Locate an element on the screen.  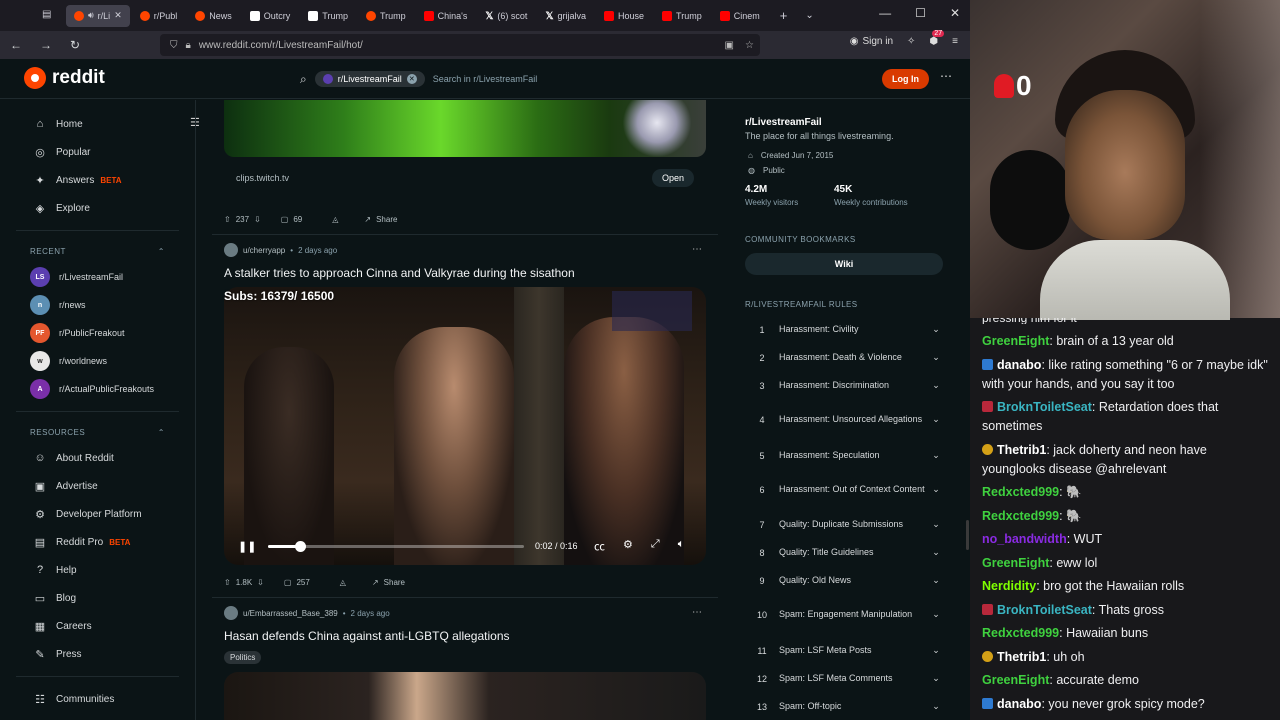
lock-icon: 🔒︎ is located at coordinates (188, 45).